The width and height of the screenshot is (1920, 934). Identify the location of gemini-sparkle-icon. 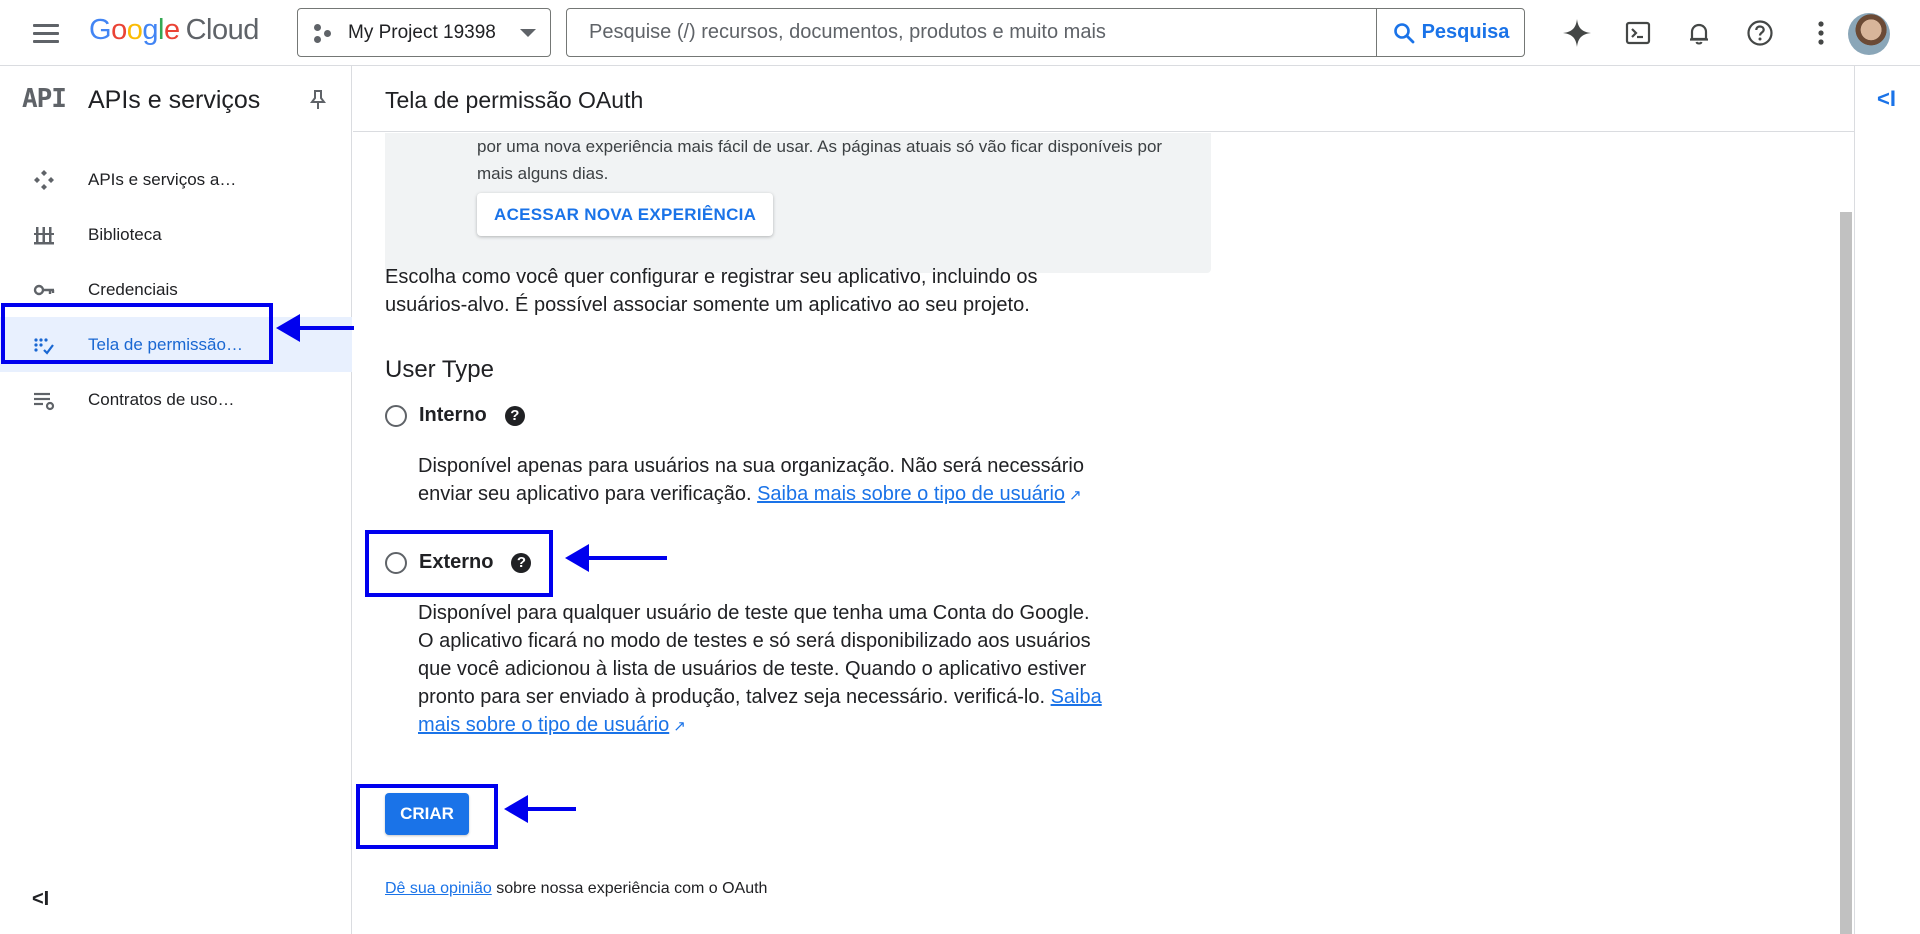
(1576, 33).